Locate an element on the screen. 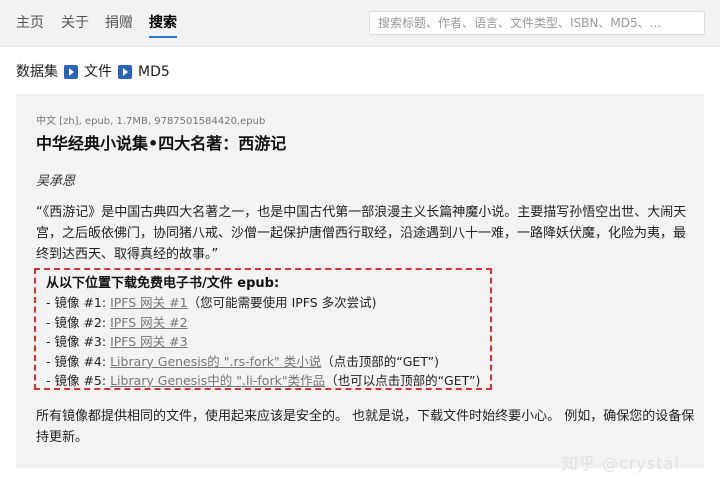  mirror-item: - 镜像 #2: IPFS 网关 #2 is located at coordinates (268, 323).